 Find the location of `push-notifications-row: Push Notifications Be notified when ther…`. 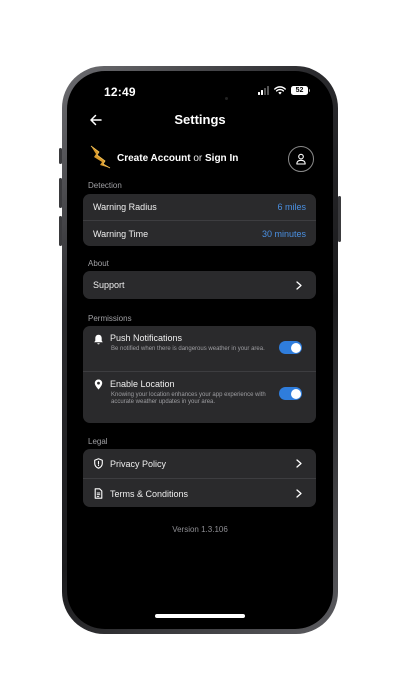

push-notifications-row: Push Notifications Be notified when ther… is located at coordinates (199, 348).